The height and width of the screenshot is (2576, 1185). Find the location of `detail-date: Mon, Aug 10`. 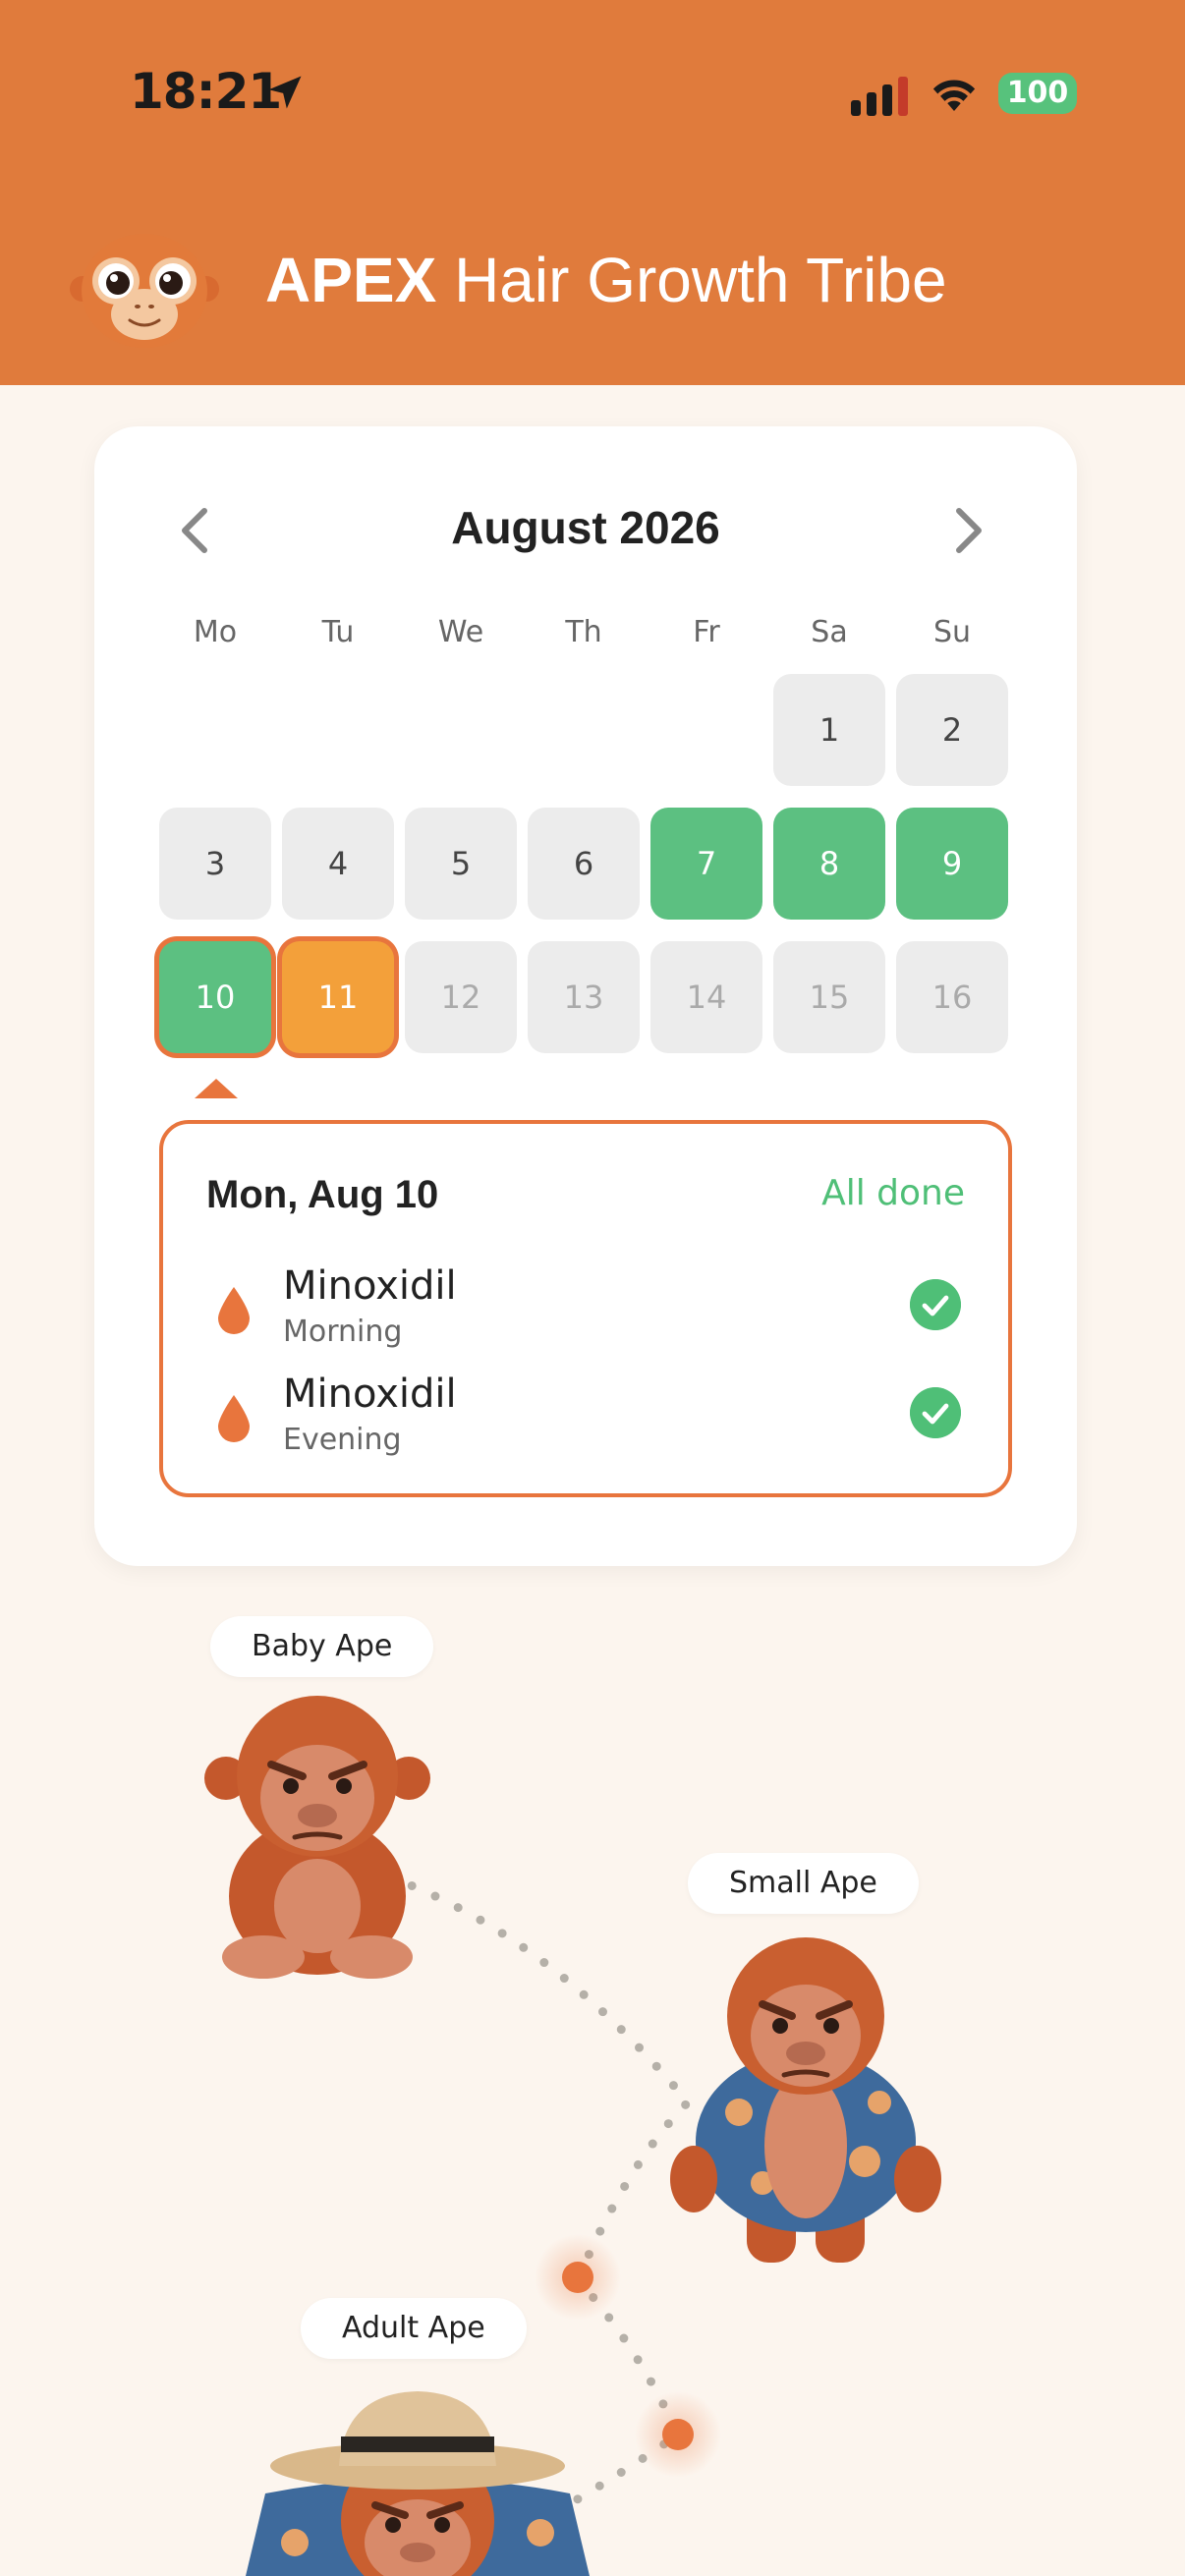

detail-date: Mon, Aug 10 is located at coordinates (322, 1194).